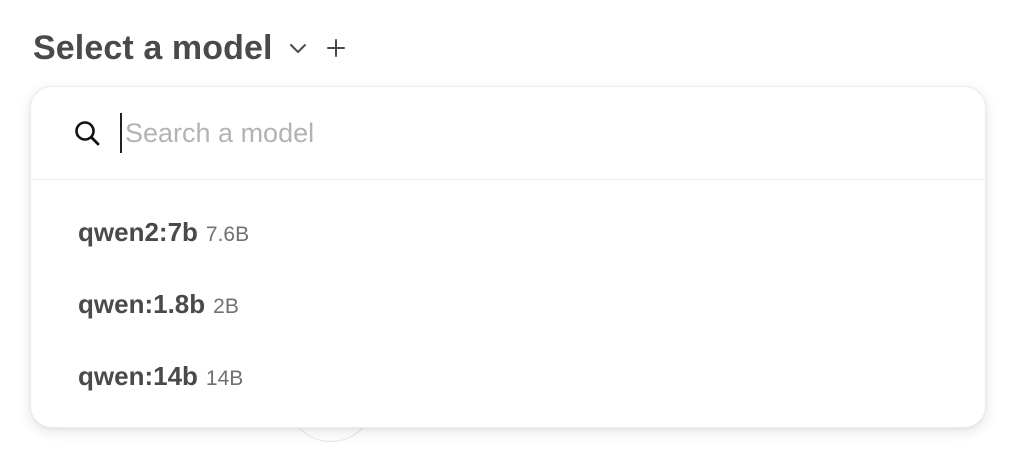 The image size is (1028, 466). What do you see at coordinates (512, 133) in the screenshot?
I see `search-input` at bounding box center [512, 133].